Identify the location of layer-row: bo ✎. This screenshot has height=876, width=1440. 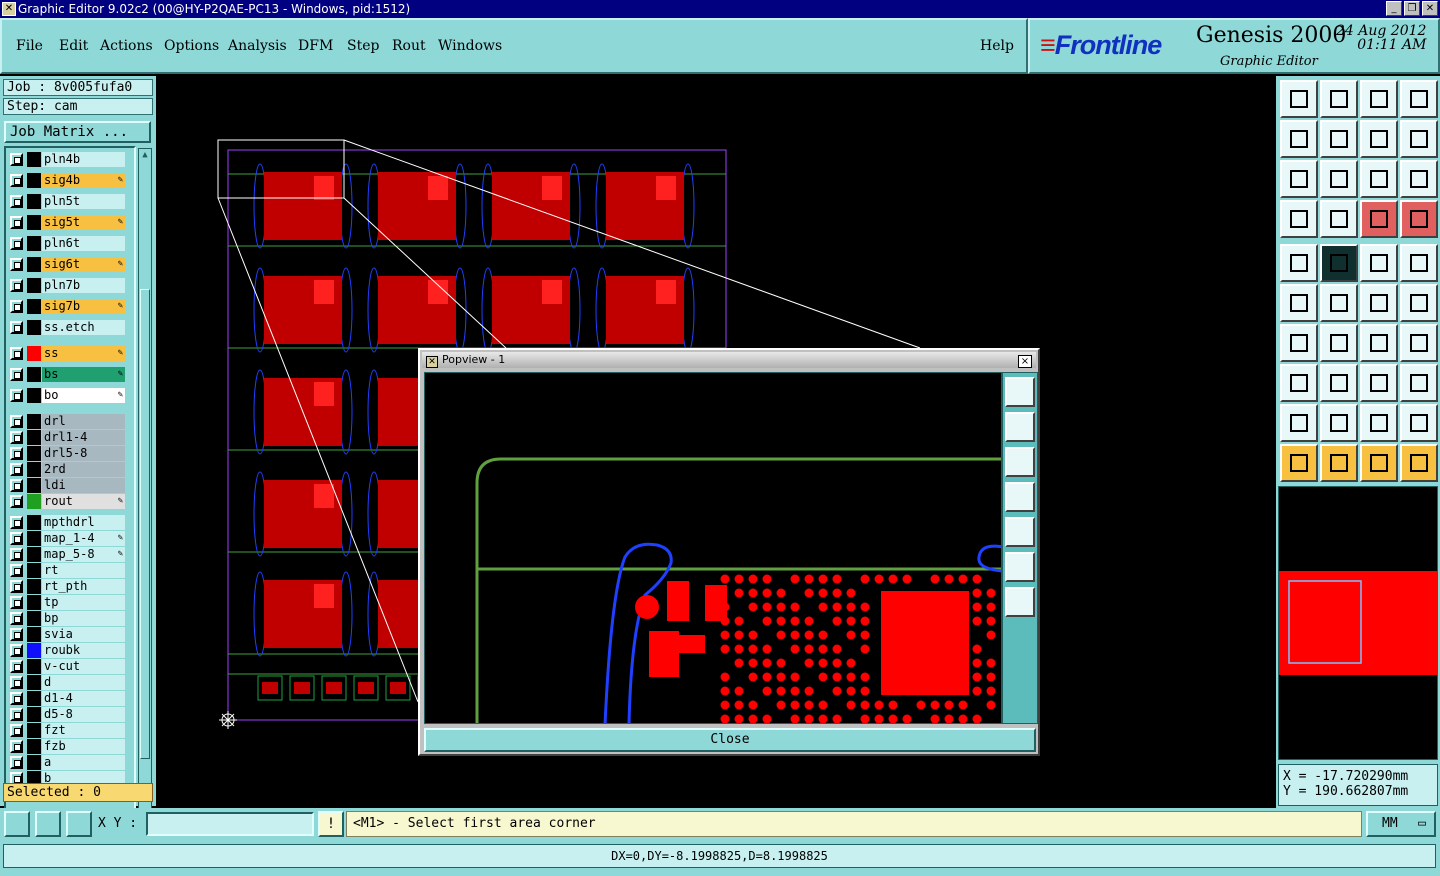
(67, 395).